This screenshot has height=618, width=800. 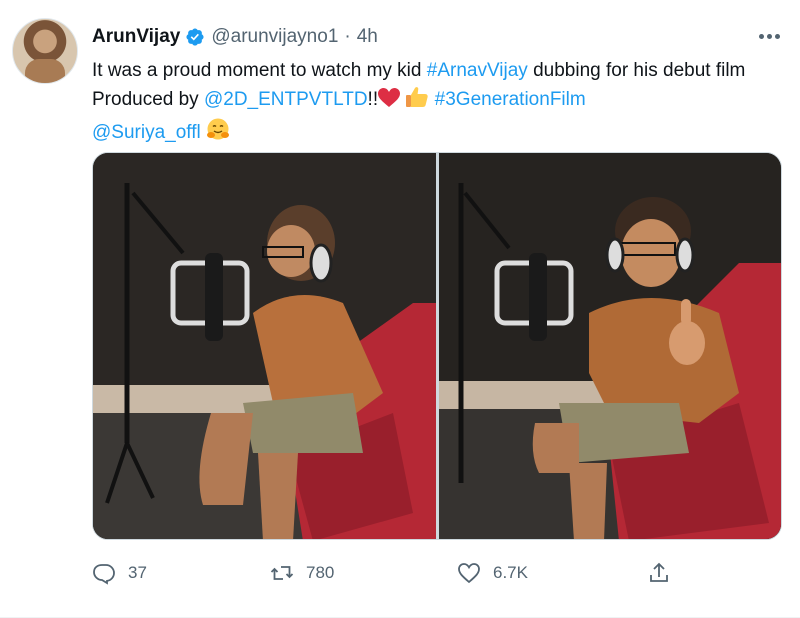 I want to click on tweet-actions: 37 780 6.7K, so click(x=437, y=573).